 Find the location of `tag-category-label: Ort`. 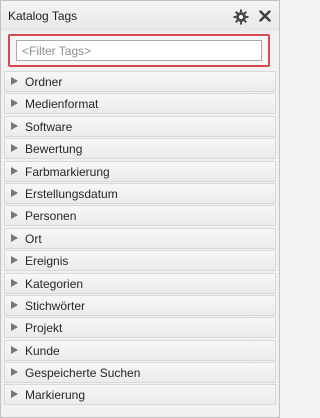

tag-category-label: Ort is located at coordinates (33, 238).